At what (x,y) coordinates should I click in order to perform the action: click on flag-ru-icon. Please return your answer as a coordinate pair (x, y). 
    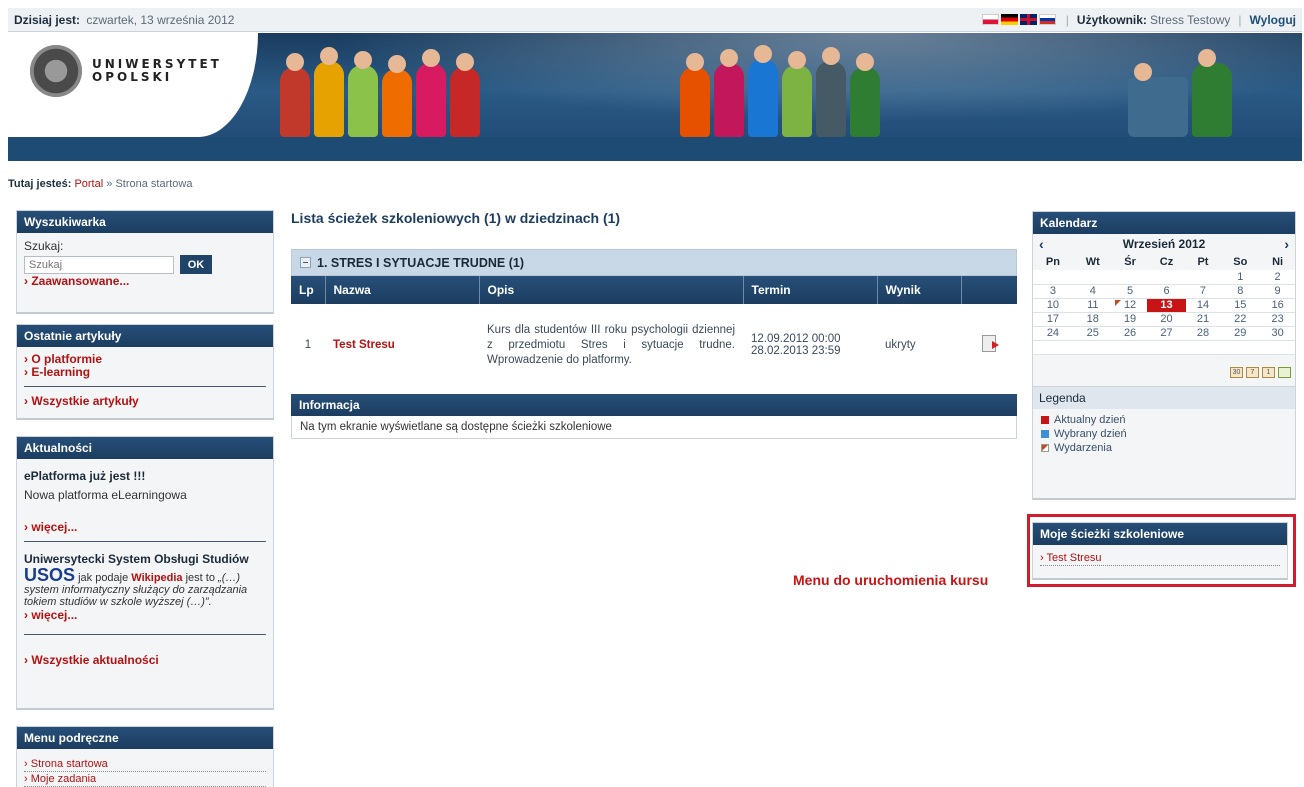
    Looking at the image, I should click on (1047, 19).